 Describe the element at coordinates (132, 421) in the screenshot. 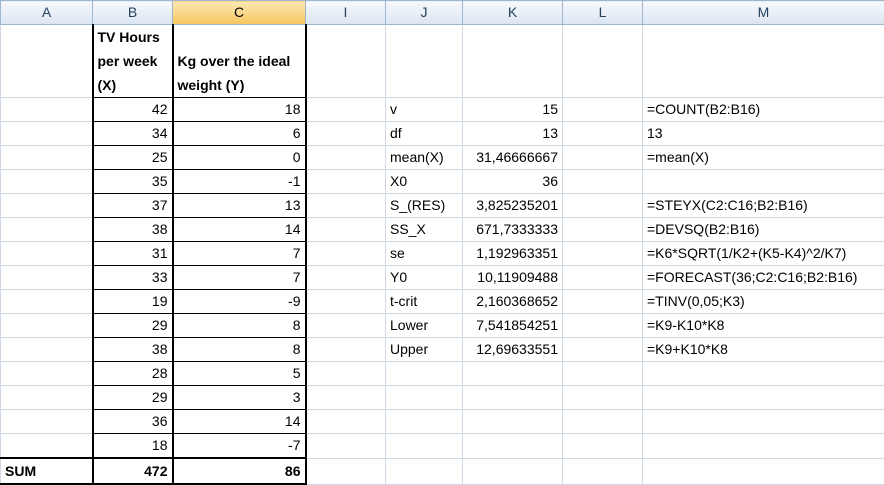

I see `cell-b: 36` at that location.